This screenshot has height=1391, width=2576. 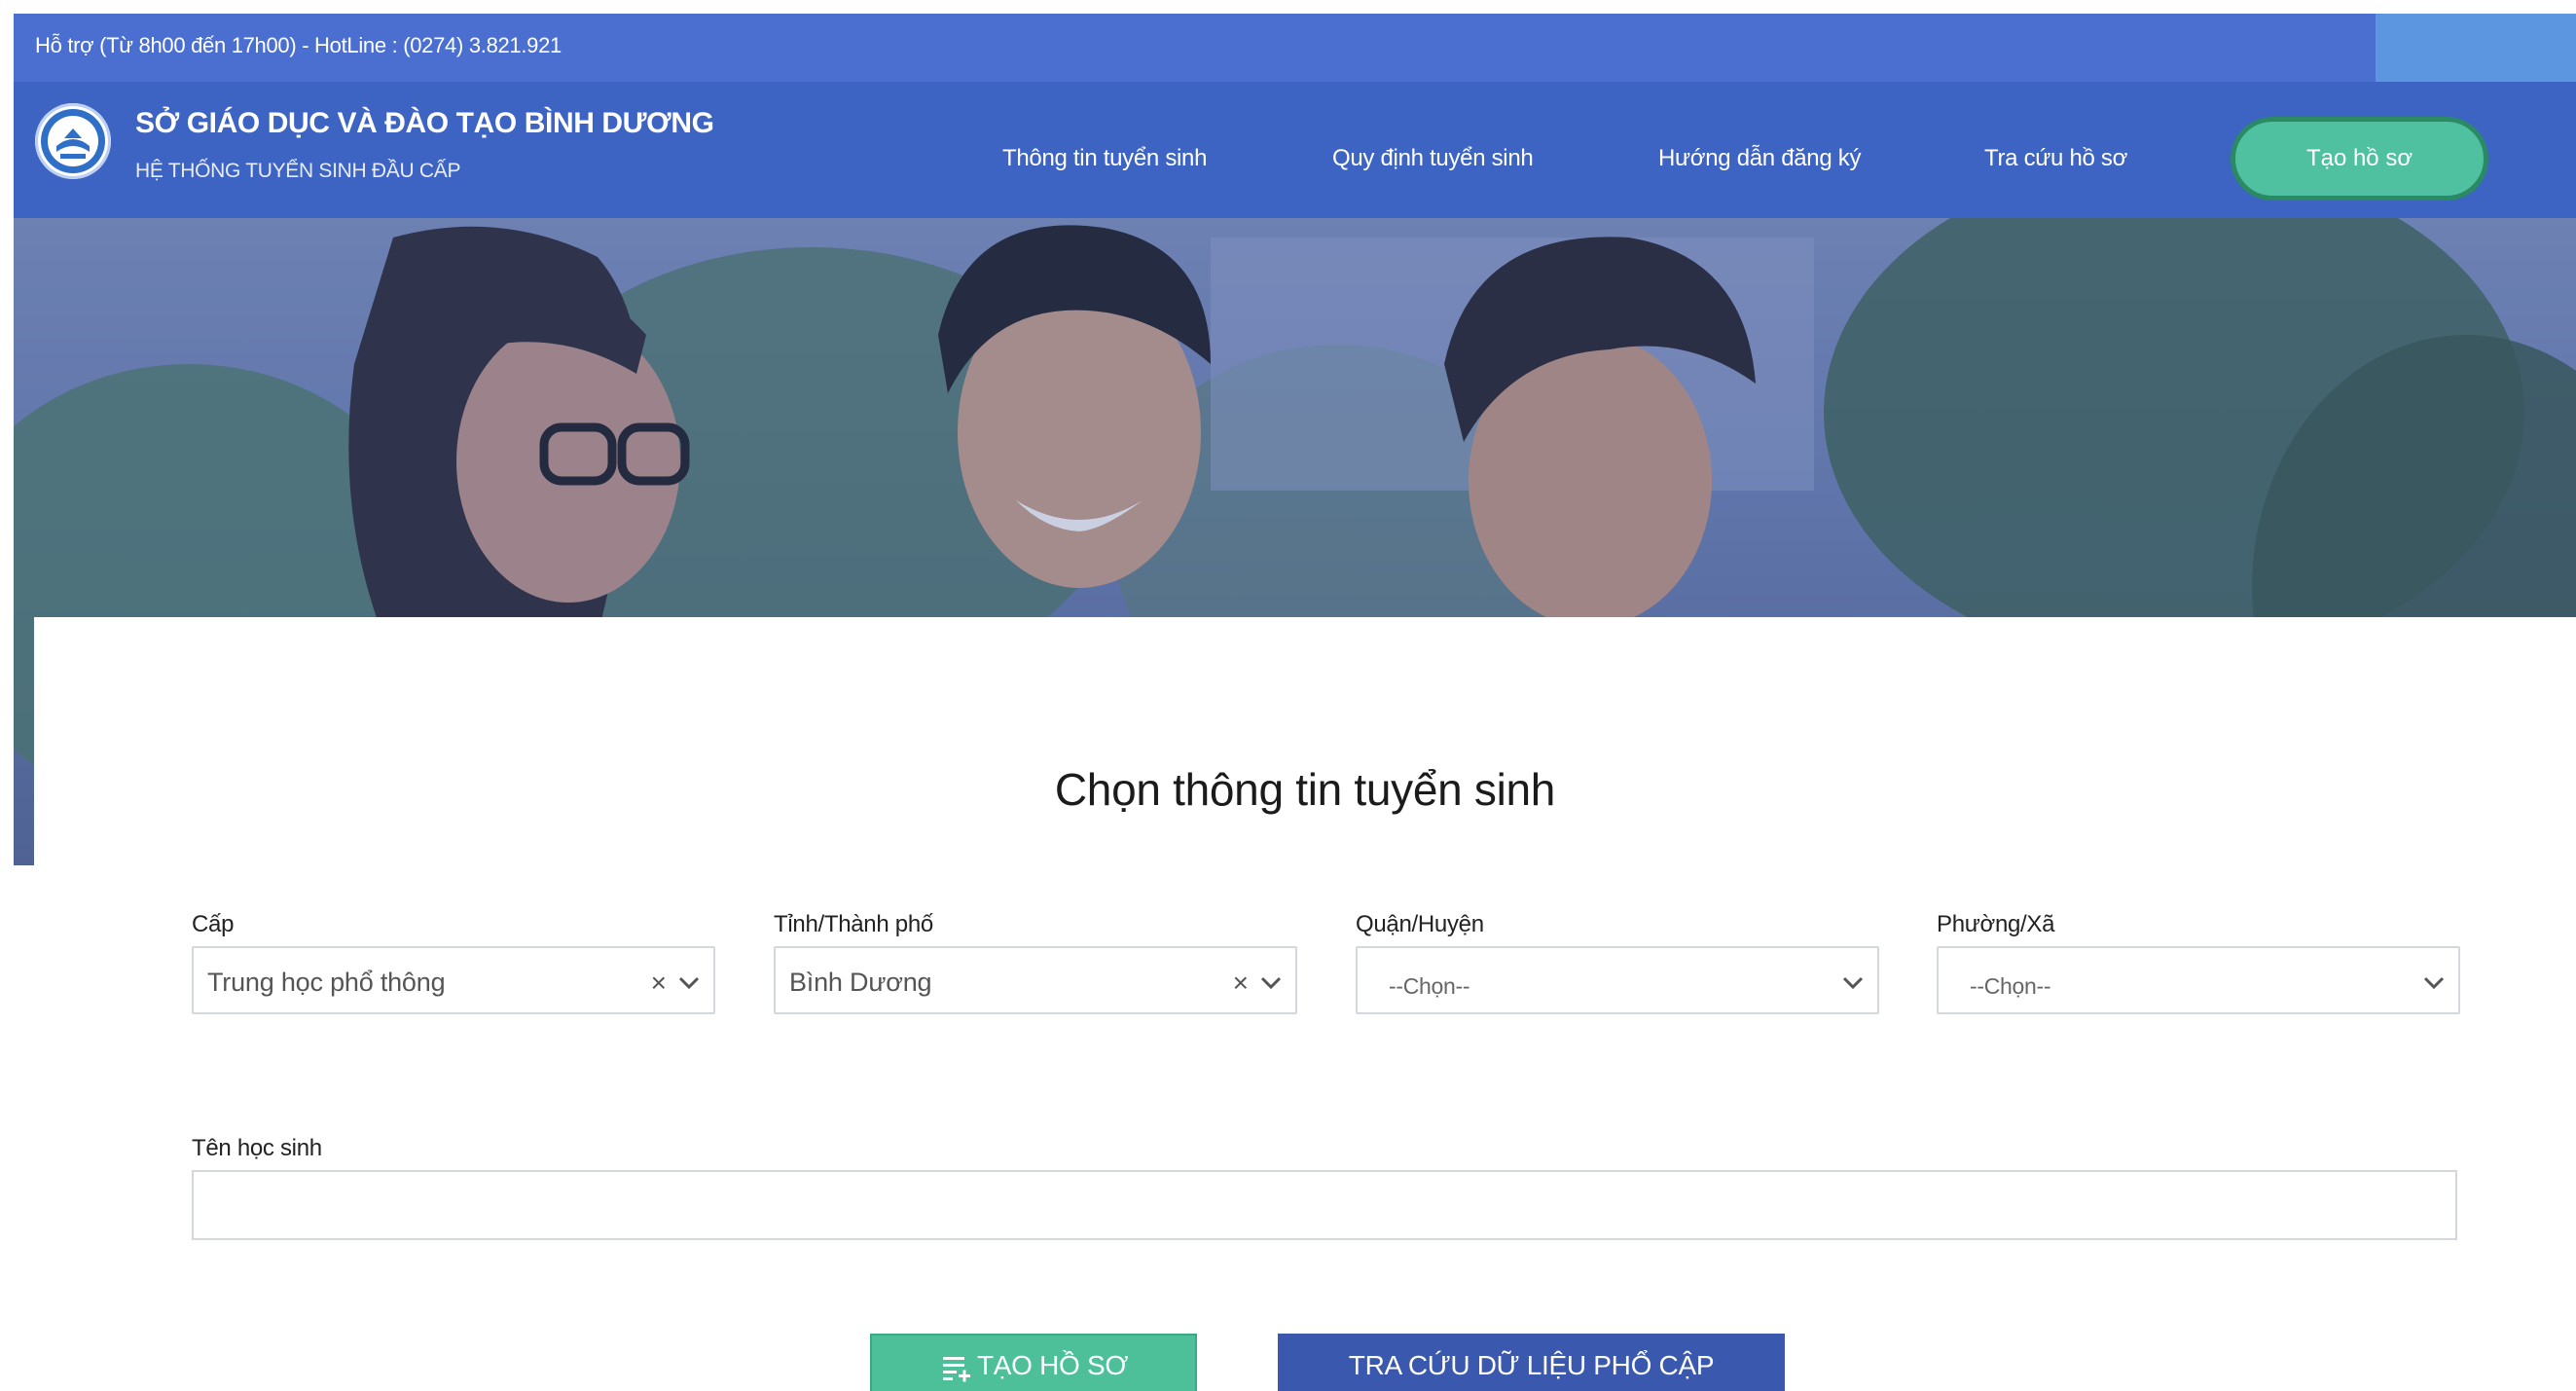 What do you see at coordinates (853, 924) in the screenshot?
I see `tinh-label: Tỉnh/Thành phố` at bounding box center [853, 924].